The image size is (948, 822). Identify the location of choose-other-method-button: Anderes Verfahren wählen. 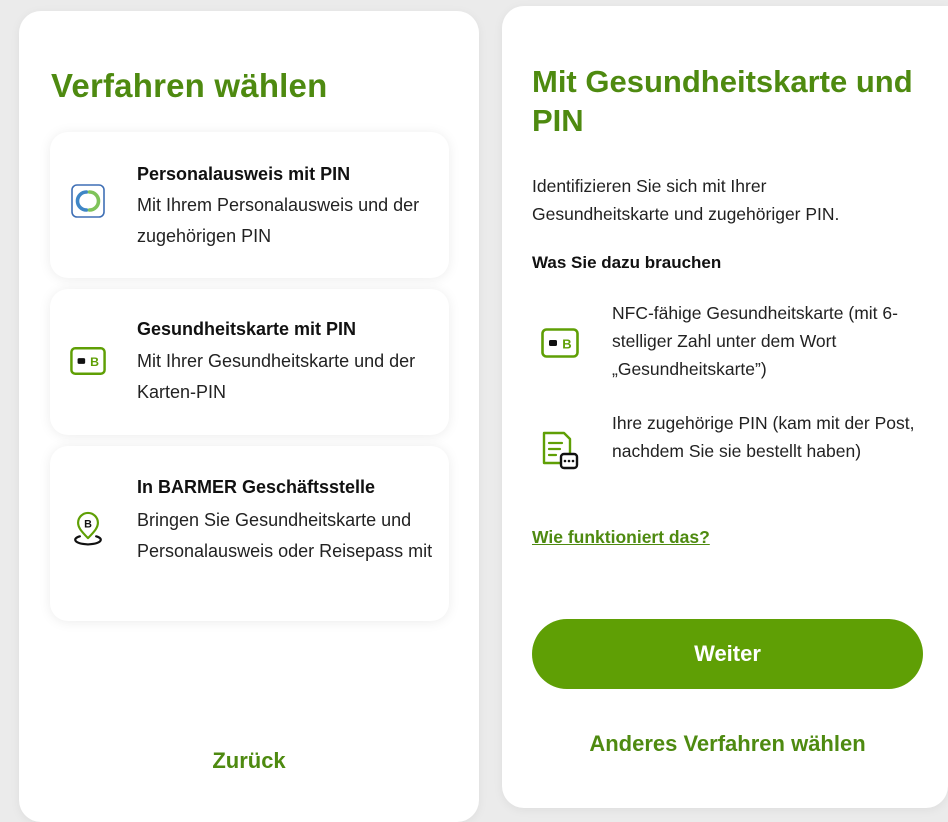
(727, 744).